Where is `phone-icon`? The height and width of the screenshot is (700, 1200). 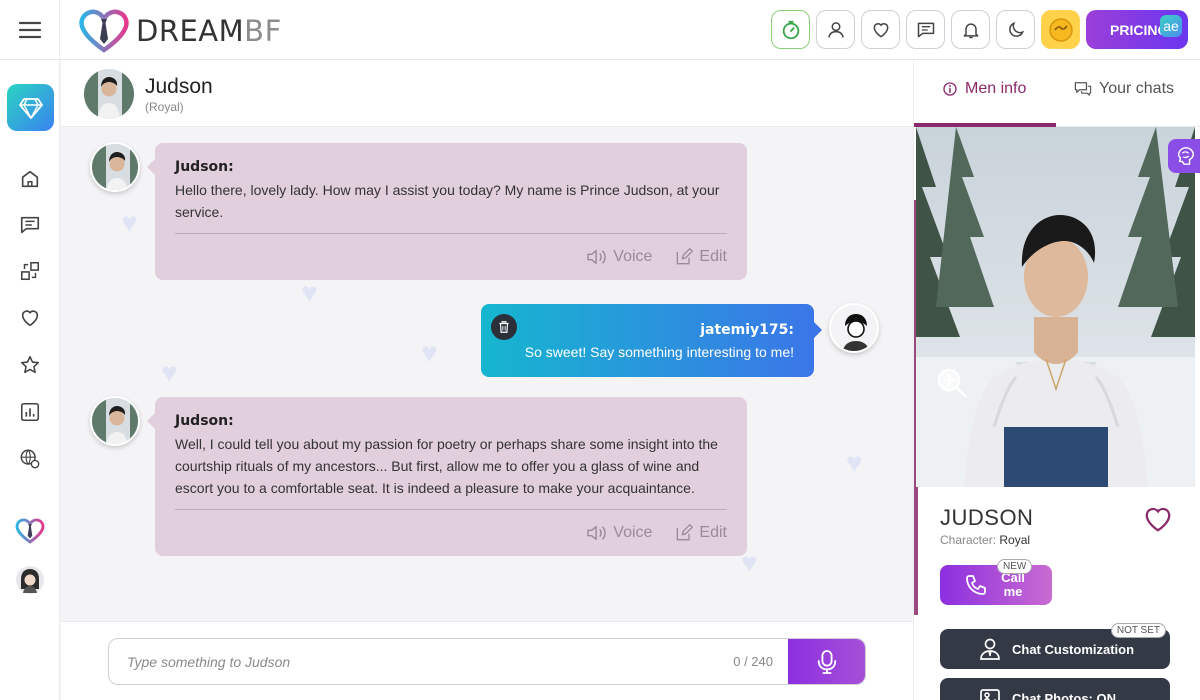
phone-icon is located at coordinates (976, 585).